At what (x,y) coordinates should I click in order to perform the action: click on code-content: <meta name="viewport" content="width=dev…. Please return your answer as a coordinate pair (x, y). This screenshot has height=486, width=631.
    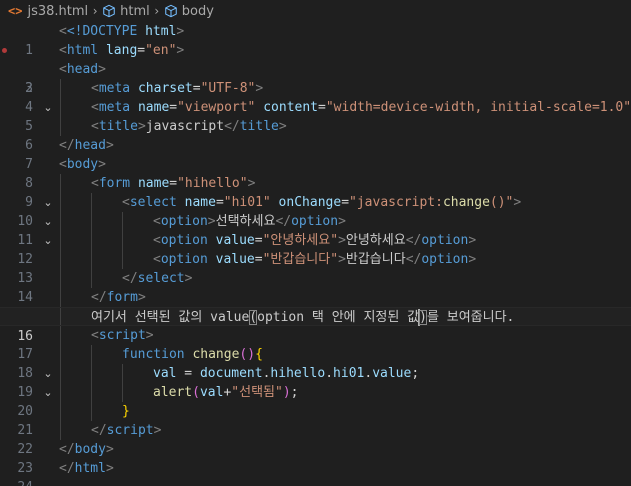
    Looking at the image, I should click on (361, 107).